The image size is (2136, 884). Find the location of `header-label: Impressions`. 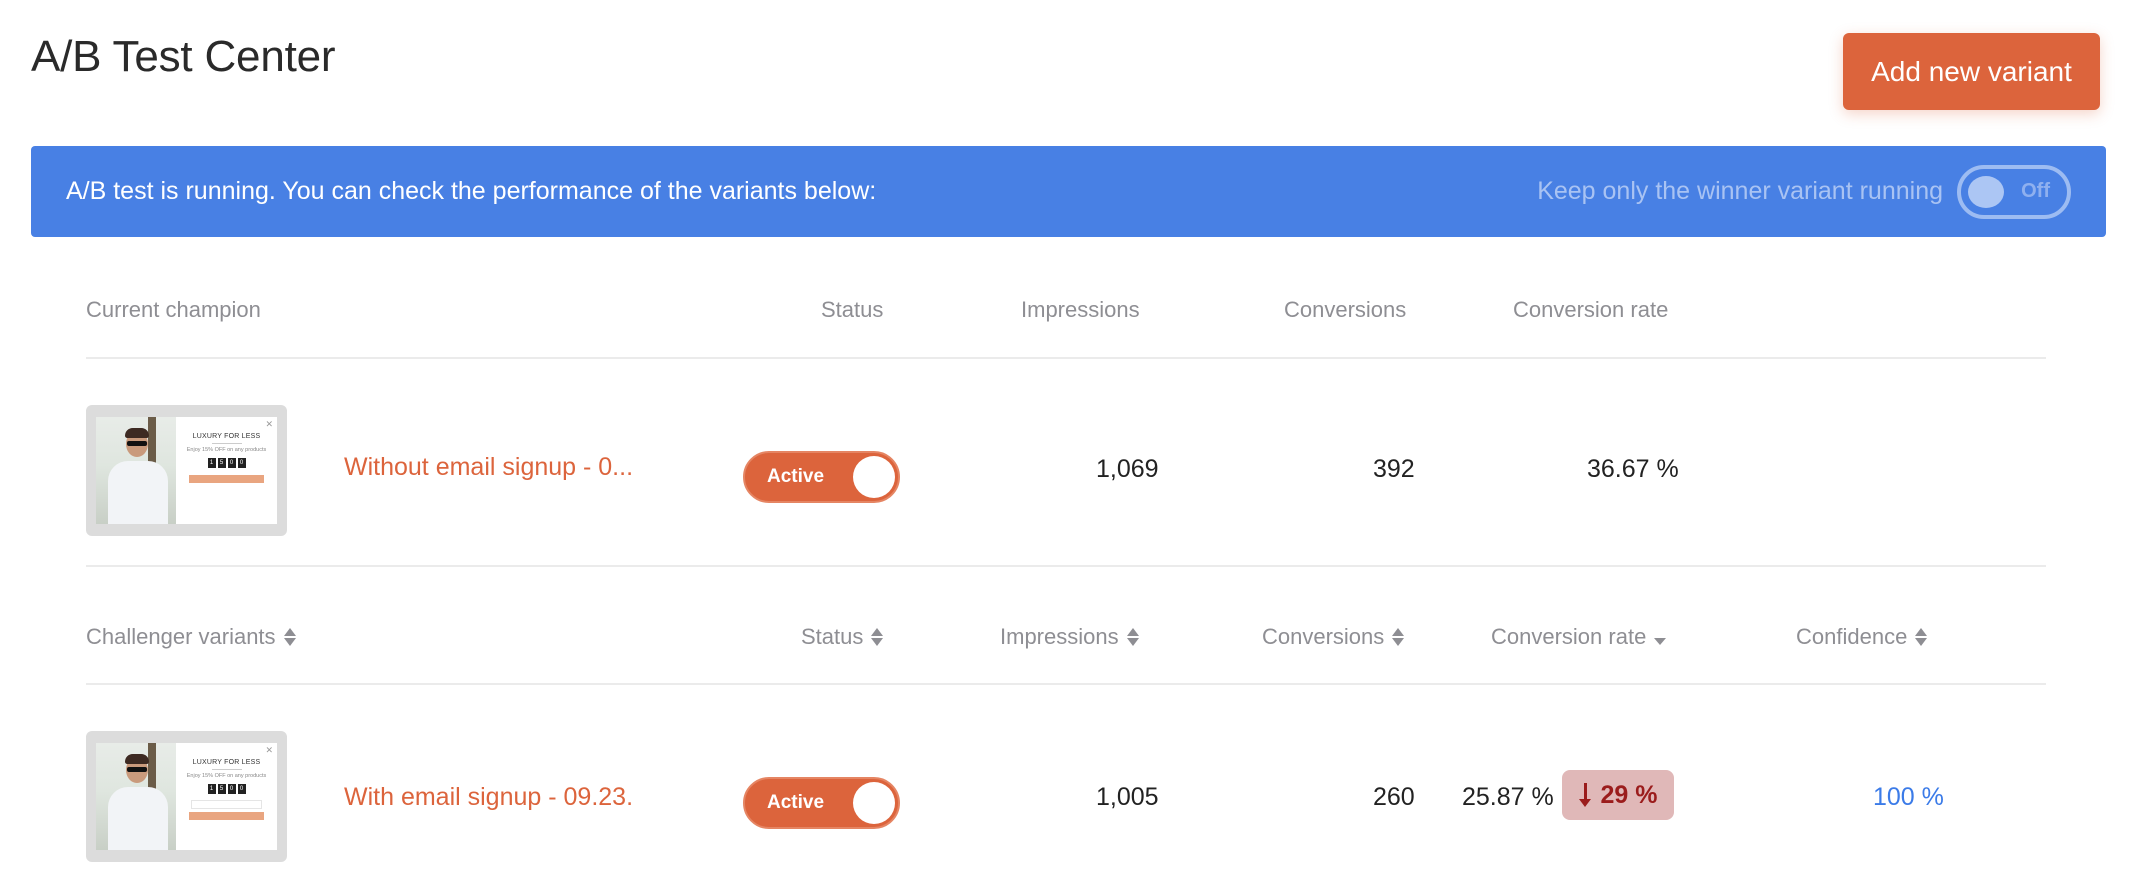

header-label: Impressions is located at coordinates (1059, 636).